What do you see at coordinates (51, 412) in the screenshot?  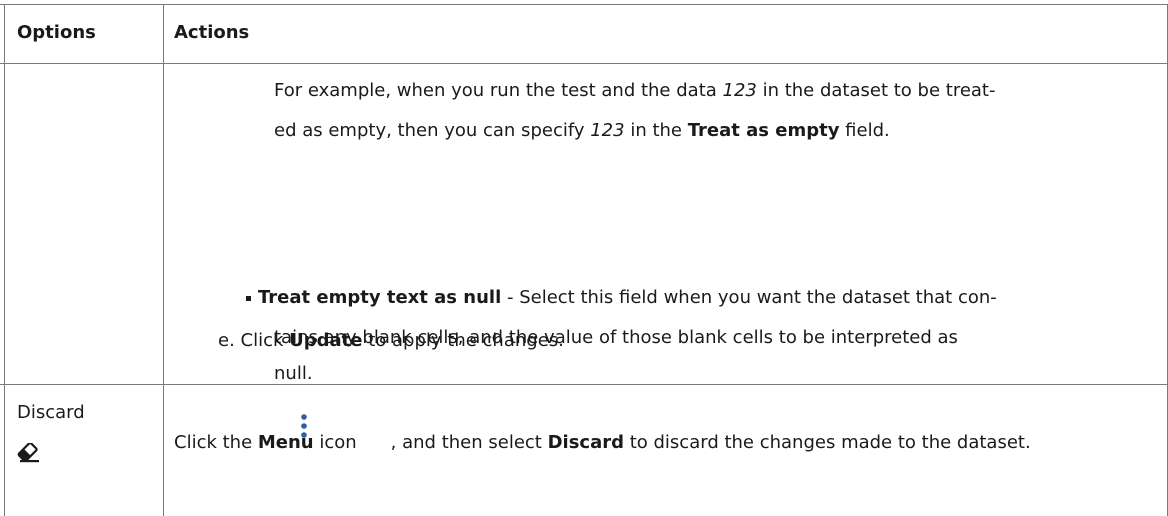 I see `option-discard-label: Discard` at bounding box center [51, 412].